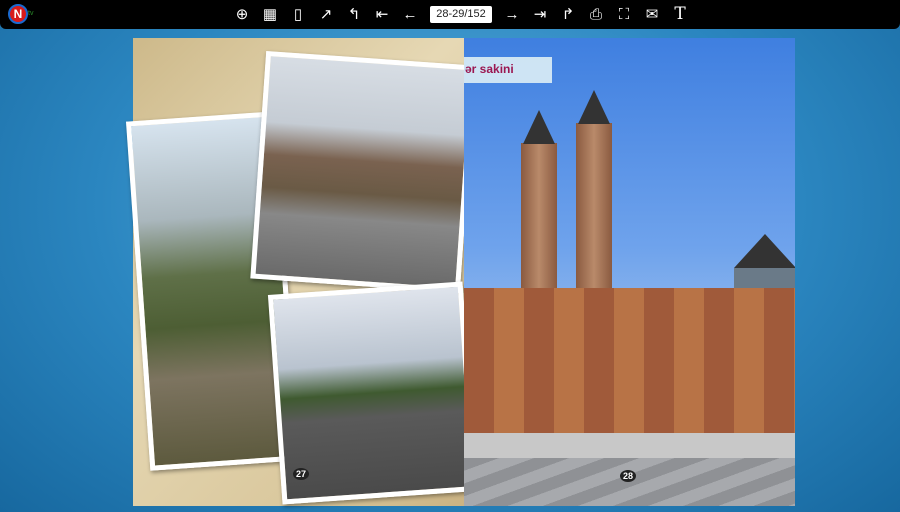 The image size is (900, 512). I want to click on mosque-base, so click(629, 445).